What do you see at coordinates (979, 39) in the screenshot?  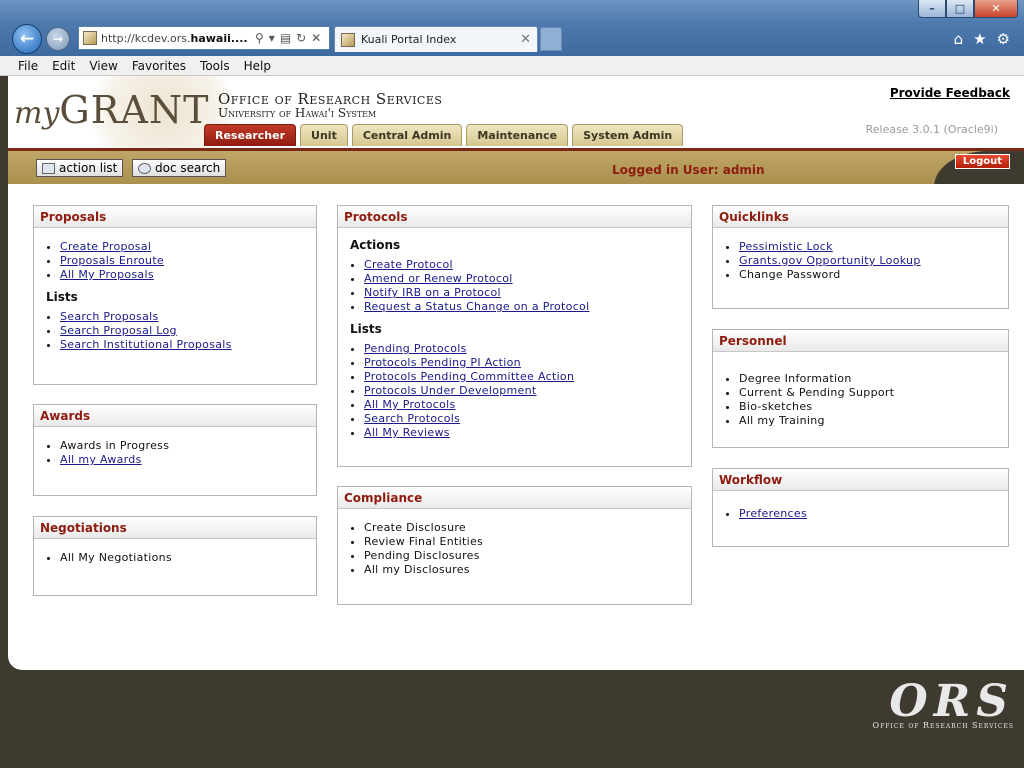 I see `favorites-star-icon: ★` at bounding box center [979, 39].